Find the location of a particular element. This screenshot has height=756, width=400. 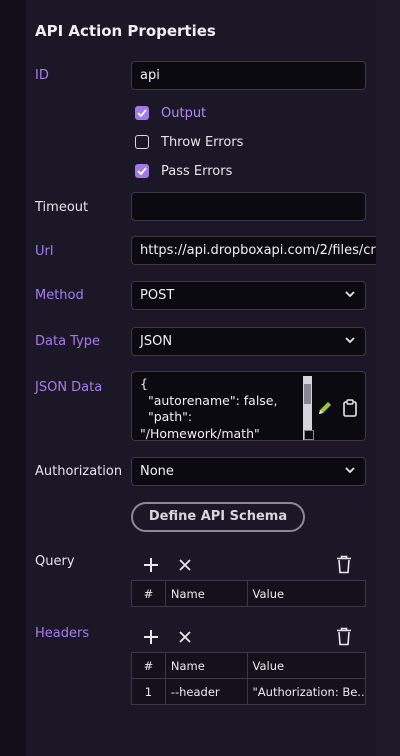

headers-label: Headers is located at coordinates (62, 633).